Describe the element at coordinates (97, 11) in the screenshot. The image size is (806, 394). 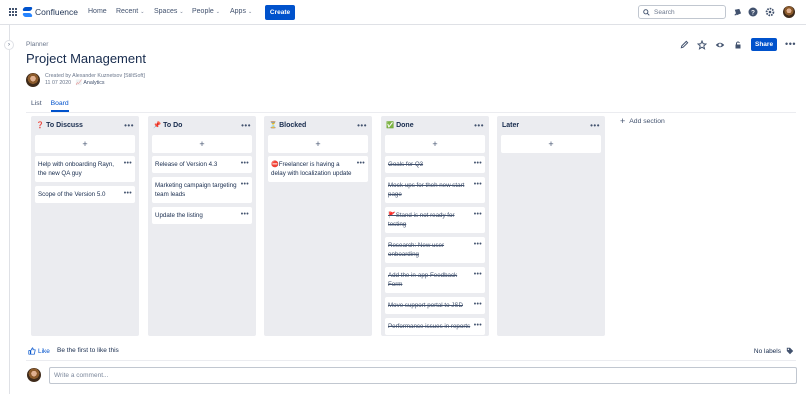
I see `nav-home: Home` at that location.